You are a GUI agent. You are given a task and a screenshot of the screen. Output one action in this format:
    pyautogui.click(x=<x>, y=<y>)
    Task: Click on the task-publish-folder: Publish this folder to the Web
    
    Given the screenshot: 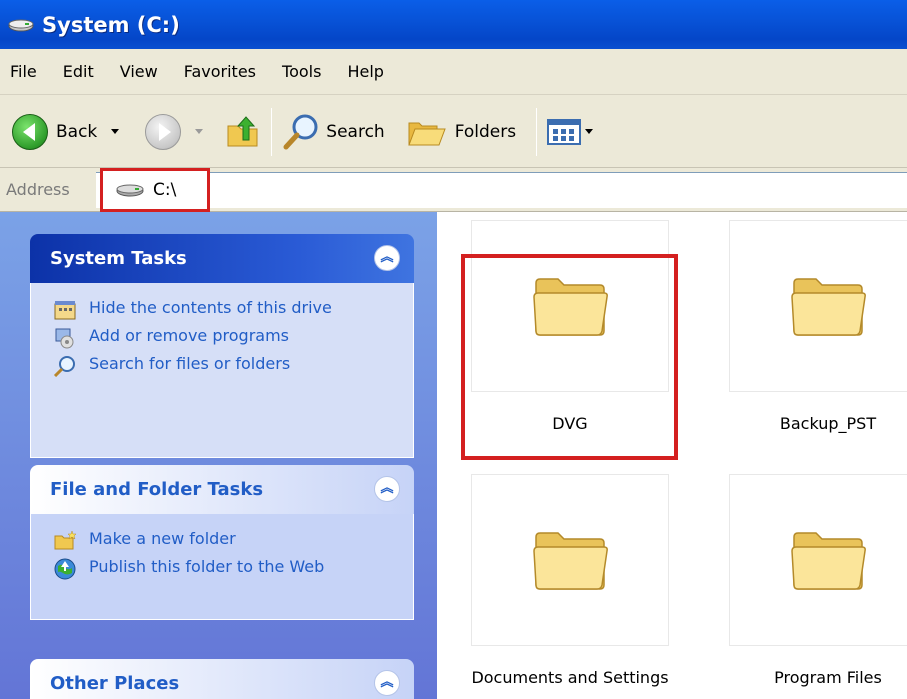 What is the action you would take?
    pyautogui.click(x=228, y=568)
    